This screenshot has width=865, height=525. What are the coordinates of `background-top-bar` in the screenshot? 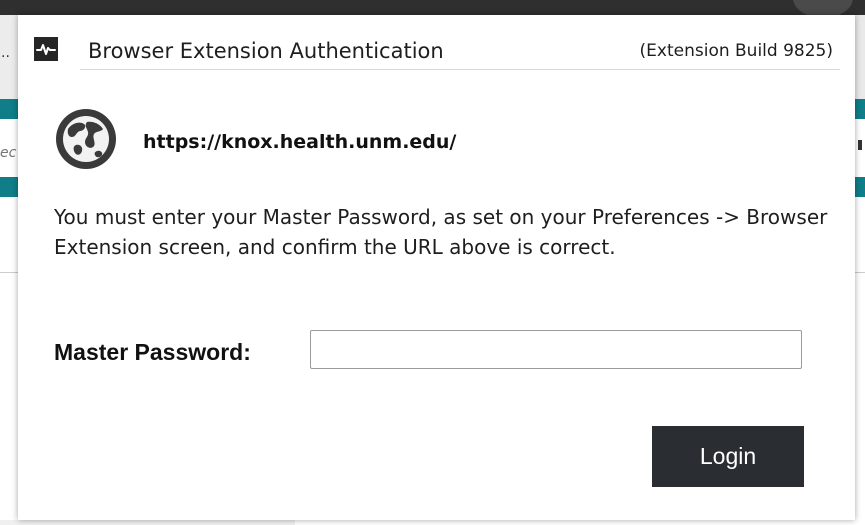 It's located at (432, 7).